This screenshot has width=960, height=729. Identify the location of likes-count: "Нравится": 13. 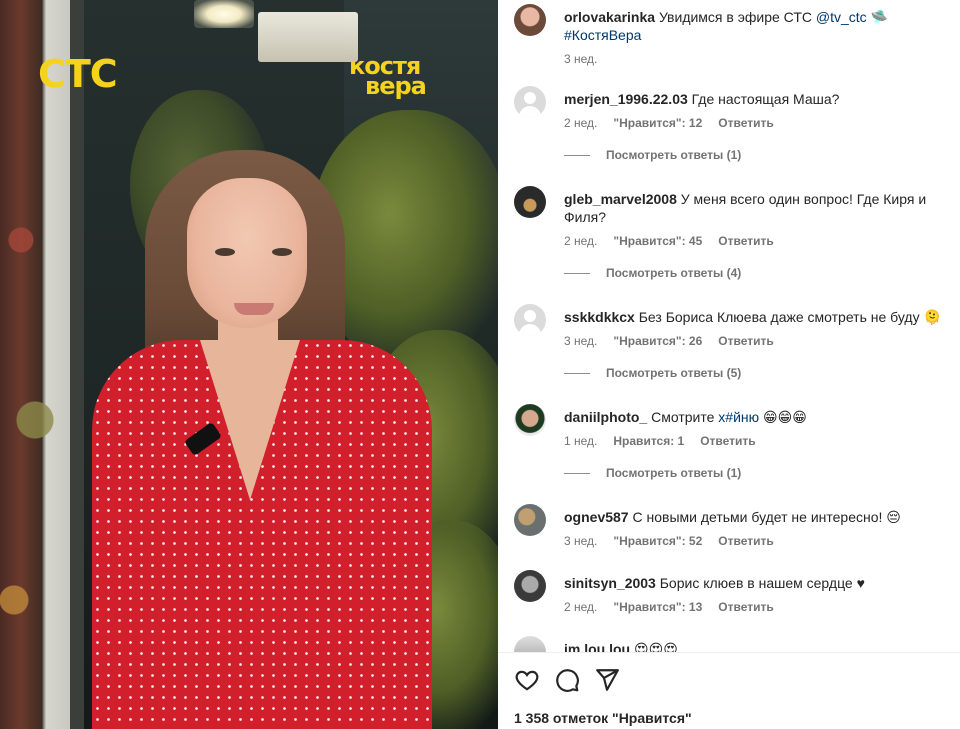
(657, 607).